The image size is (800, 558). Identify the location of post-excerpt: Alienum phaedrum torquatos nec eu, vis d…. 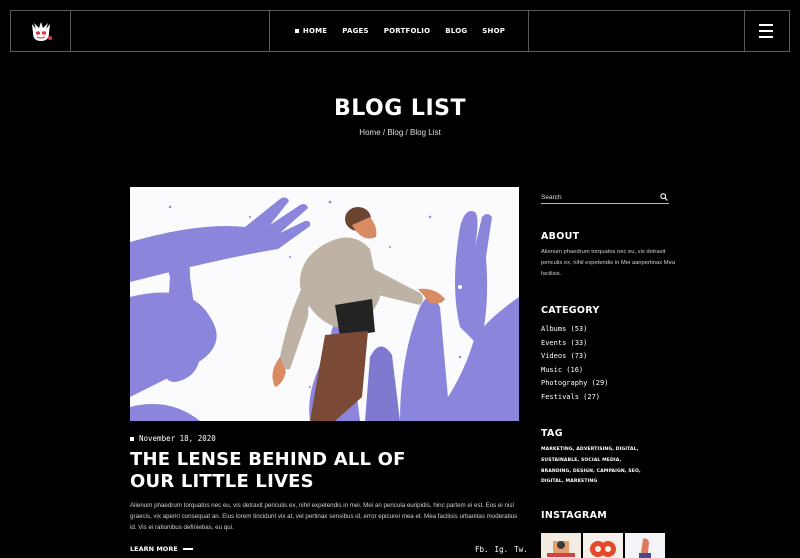
(324, 516).